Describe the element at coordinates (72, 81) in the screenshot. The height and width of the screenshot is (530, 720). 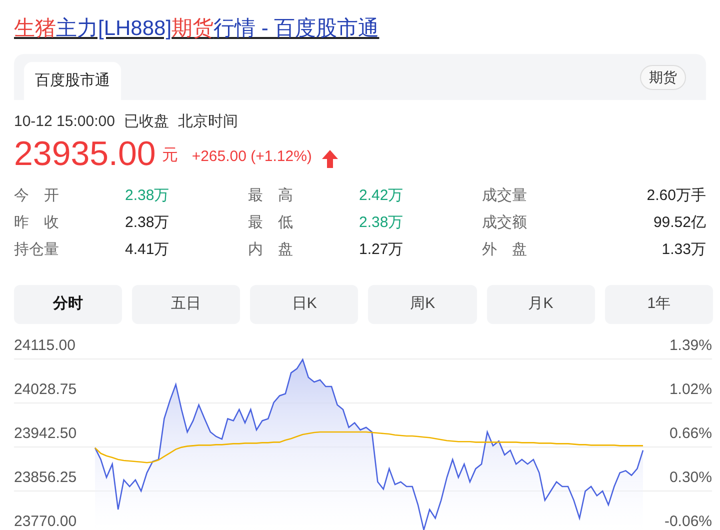
I see `source-tab: 百度股市通` at that location.